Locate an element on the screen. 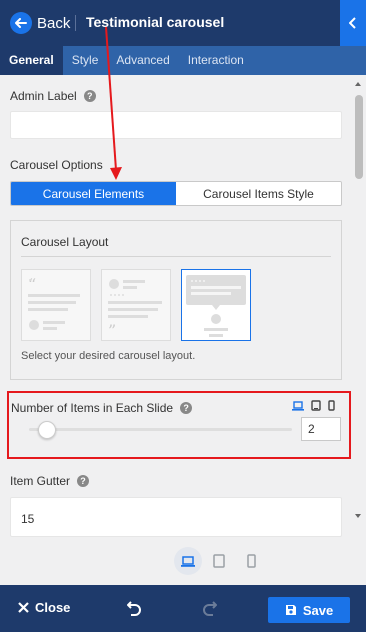 The height and width of the screenshot is (632, 366). save-label: Save is located at coordinates (318, 610).